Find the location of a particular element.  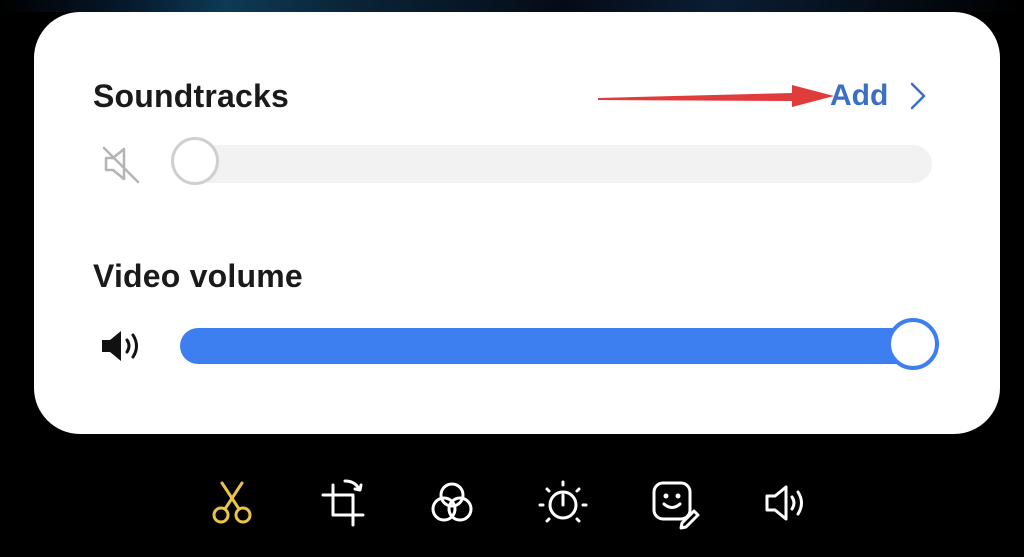

filter-circles-icon is located at coordinates (452, 502).